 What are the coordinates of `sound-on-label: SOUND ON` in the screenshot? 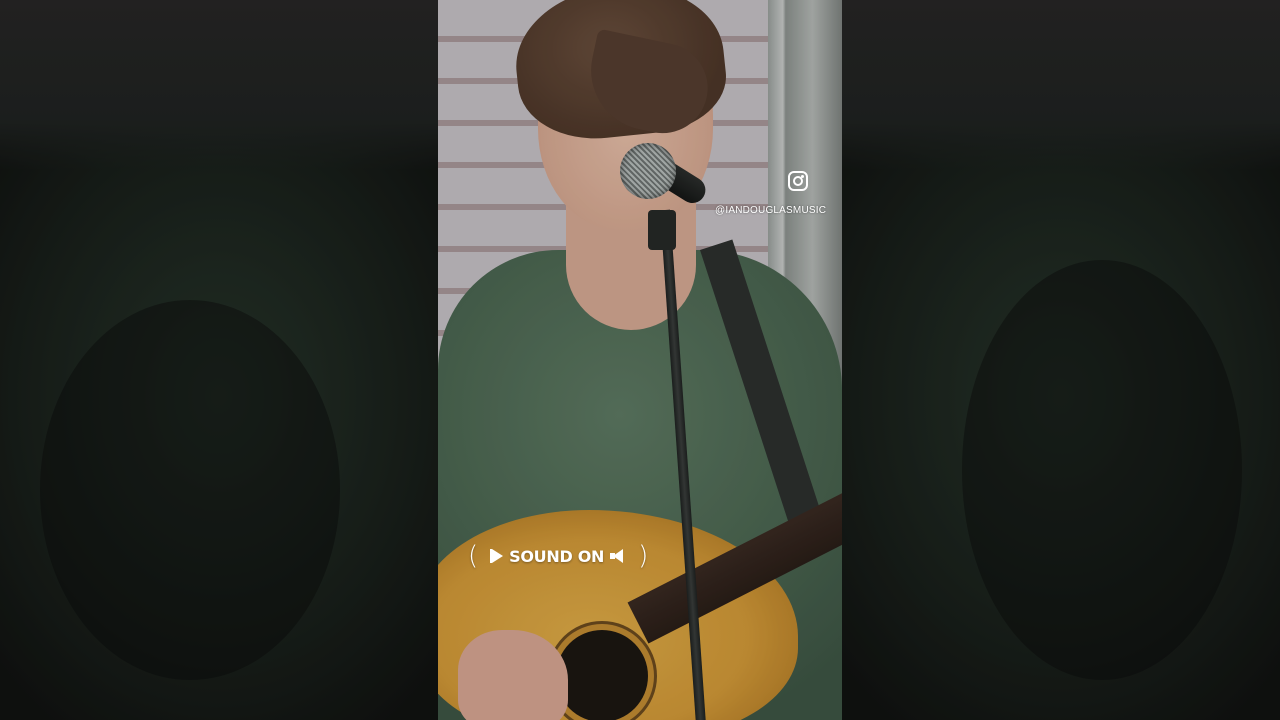 It's located at (557, 556).